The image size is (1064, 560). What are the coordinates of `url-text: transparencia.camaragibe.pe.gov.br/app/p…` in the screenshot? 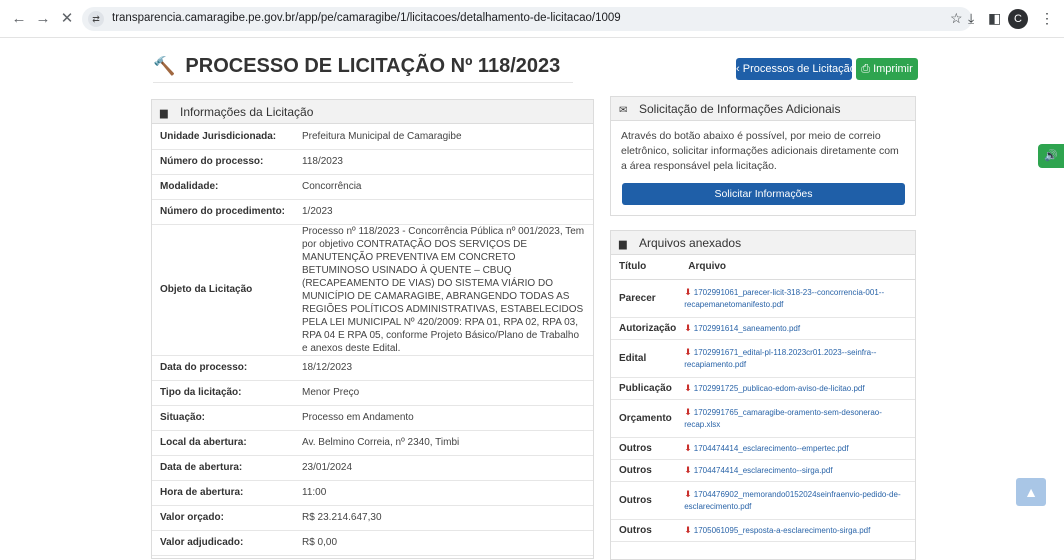 It's located at (366, 18).